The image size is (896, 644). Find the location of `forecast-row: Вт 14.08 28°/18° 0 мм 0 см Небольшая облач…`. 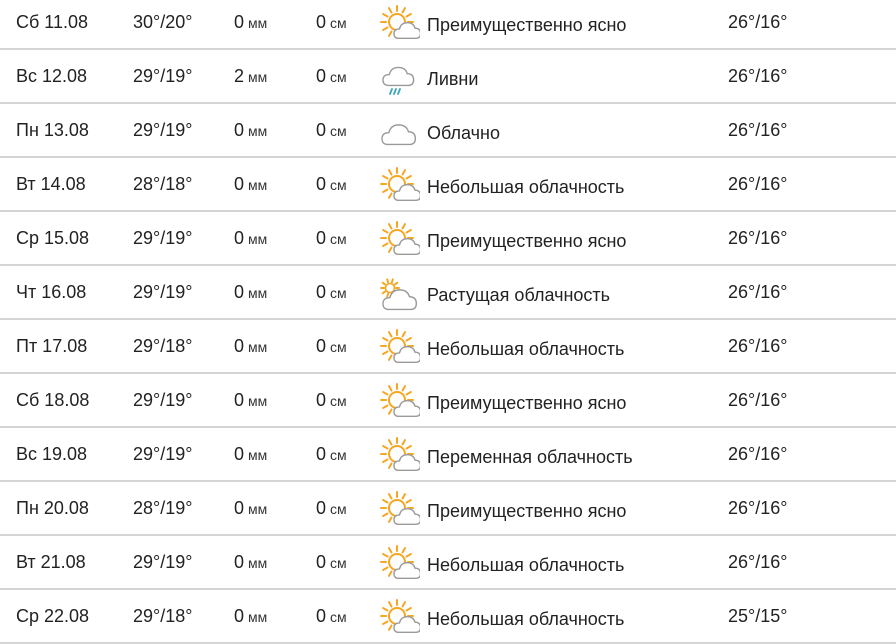

forecast-row: Вт 14.08 28°/18° 0 мм 0 см Небольшая облач… is located at coordinates (448, 186).